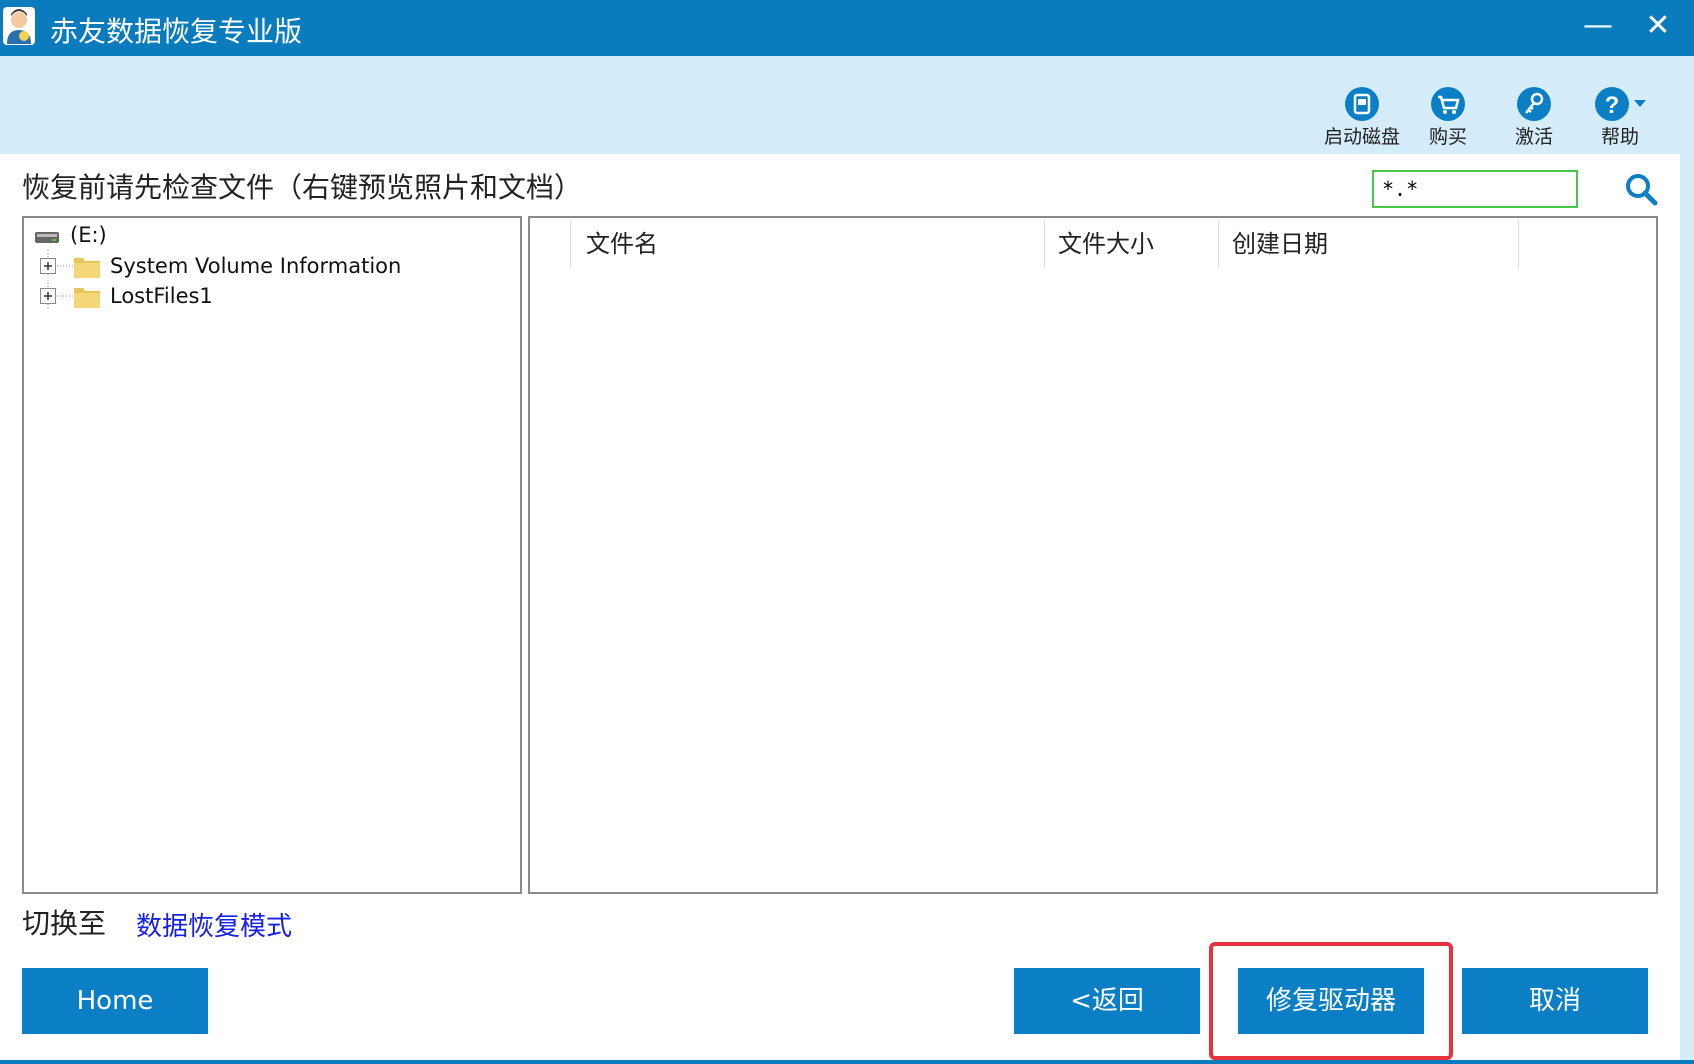  Describe the element at coordinates (1555, 1001) in the screenshot. I see `cancel-button: 取消` at that location.